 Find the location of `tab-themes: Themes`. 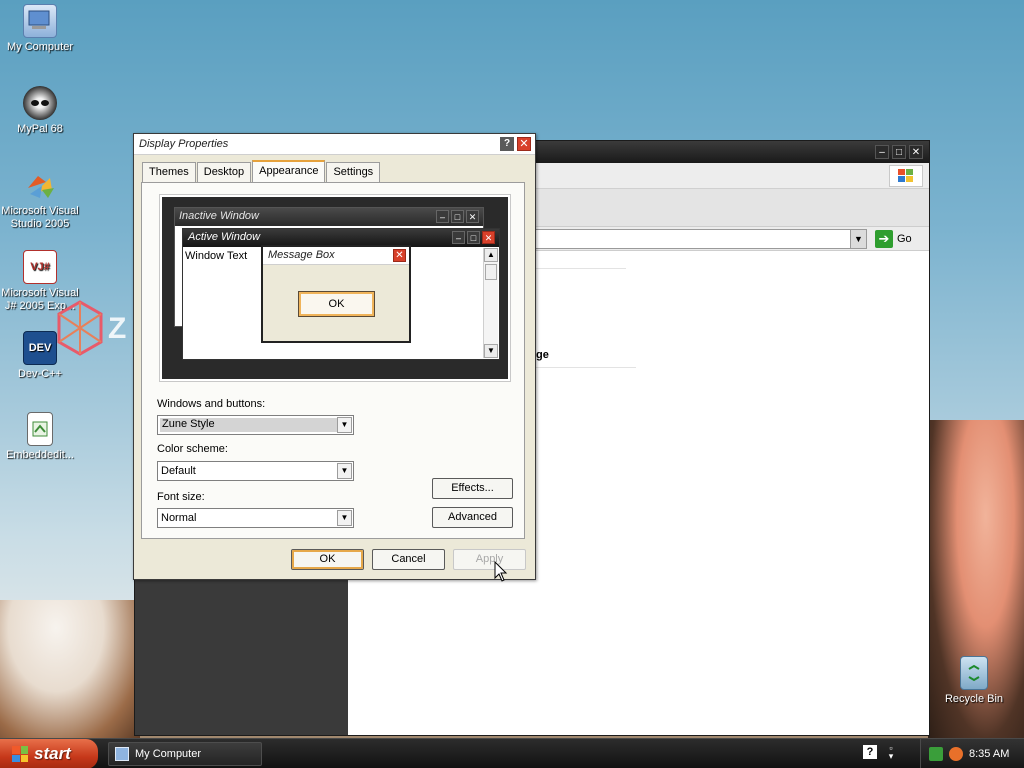

tab-themes: Themes is located at coordinates (169, 172).